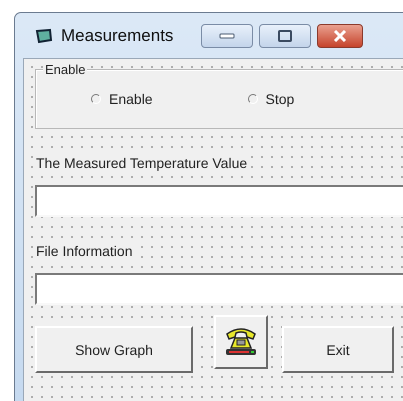  Describe the element at coordinates (338, 349) in the screenshot. I see `exit-button: Exit` at that location.